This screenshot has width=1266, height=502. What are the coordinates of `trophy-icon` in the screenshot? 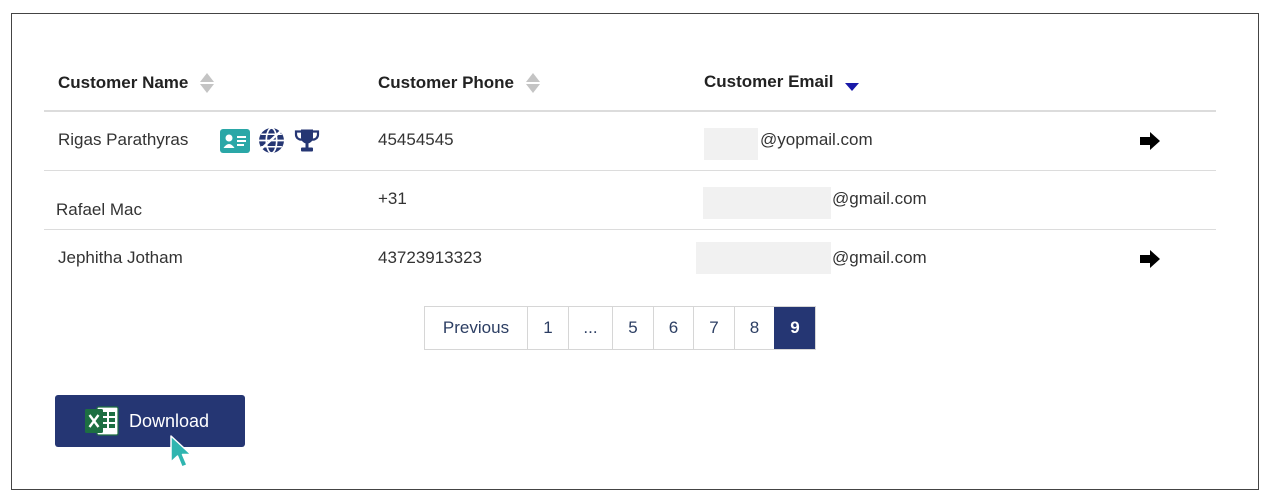 It's located at (307, 140).